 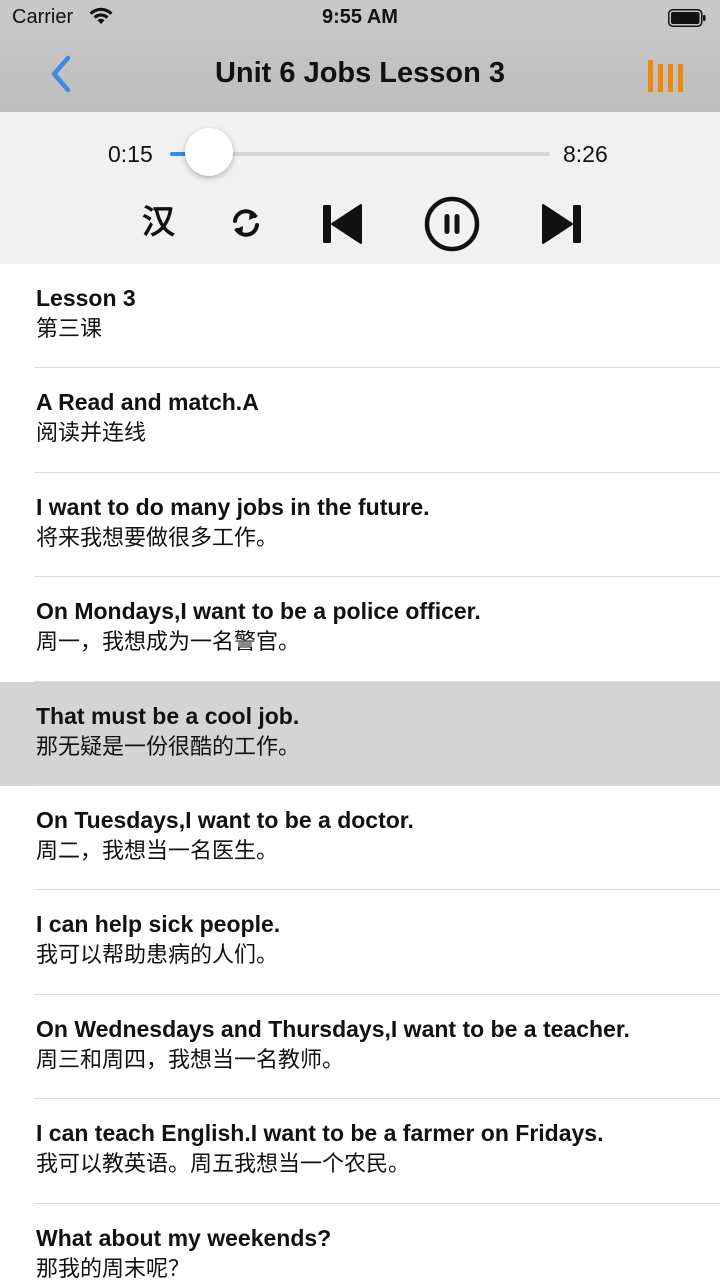 What do you see at coordinates (223, 1165) in the screenshot?
I see `sentence-chinese: 我可以教英语。周五我想当一个农民。` at bounding box center [223, 1165].